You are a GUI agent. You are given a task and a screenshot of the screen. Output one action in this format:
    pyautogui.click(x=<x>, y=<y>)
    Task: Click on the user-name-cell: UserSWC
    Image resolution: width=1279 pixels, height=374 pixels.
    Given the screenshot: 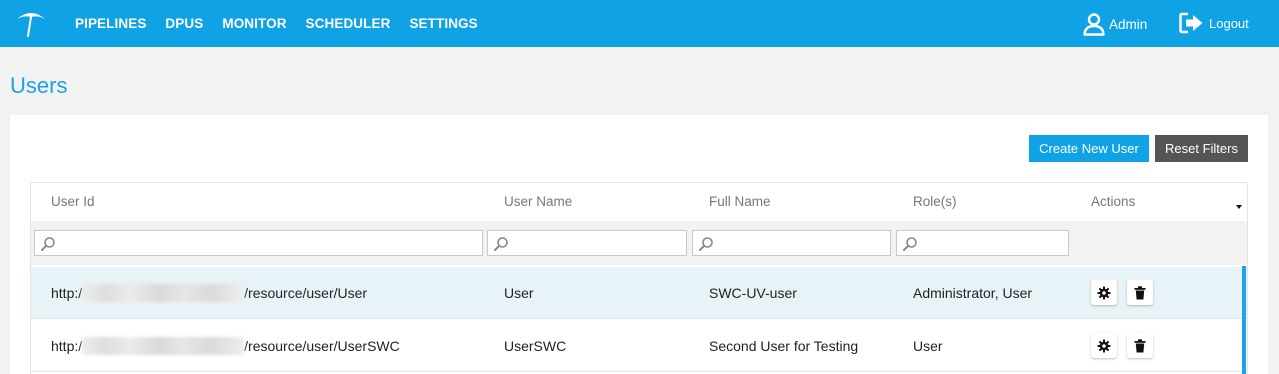 What is the action you would take?
    pyautogui.click(x=535, y=346)
    